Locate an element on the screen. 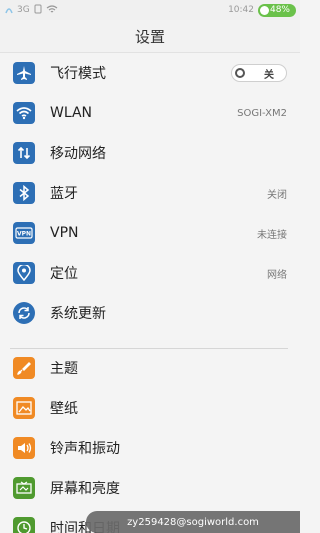 This screenshot has width=320, height=533. svg-text: VPN is located at coordinates (24, 234).